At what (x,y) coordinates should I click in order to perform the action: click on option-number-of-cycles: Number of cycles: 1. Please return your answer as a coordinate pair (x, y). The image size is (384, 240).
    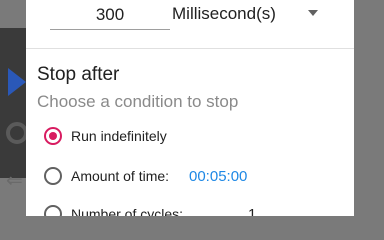
    Looking at the image, I should click on (192, 210).